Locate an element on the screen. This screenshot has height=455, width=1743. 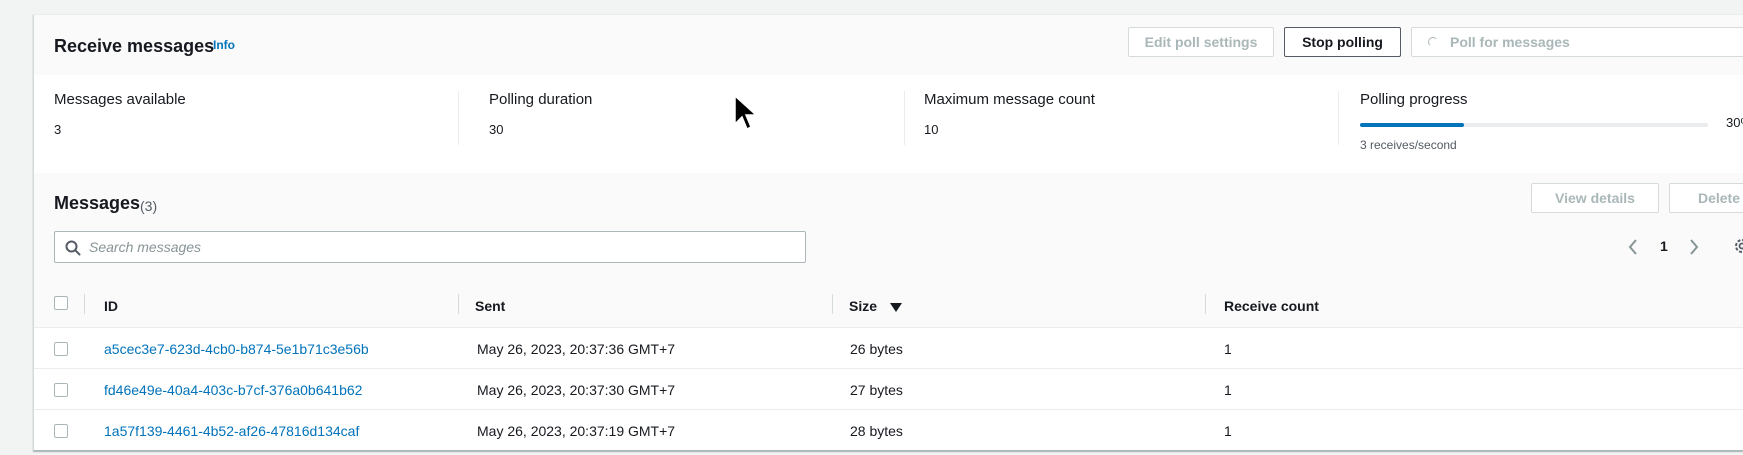
message-sent: May 26, 2023, 20:37:30 GMT+7 is located at coordinates (576, 390).